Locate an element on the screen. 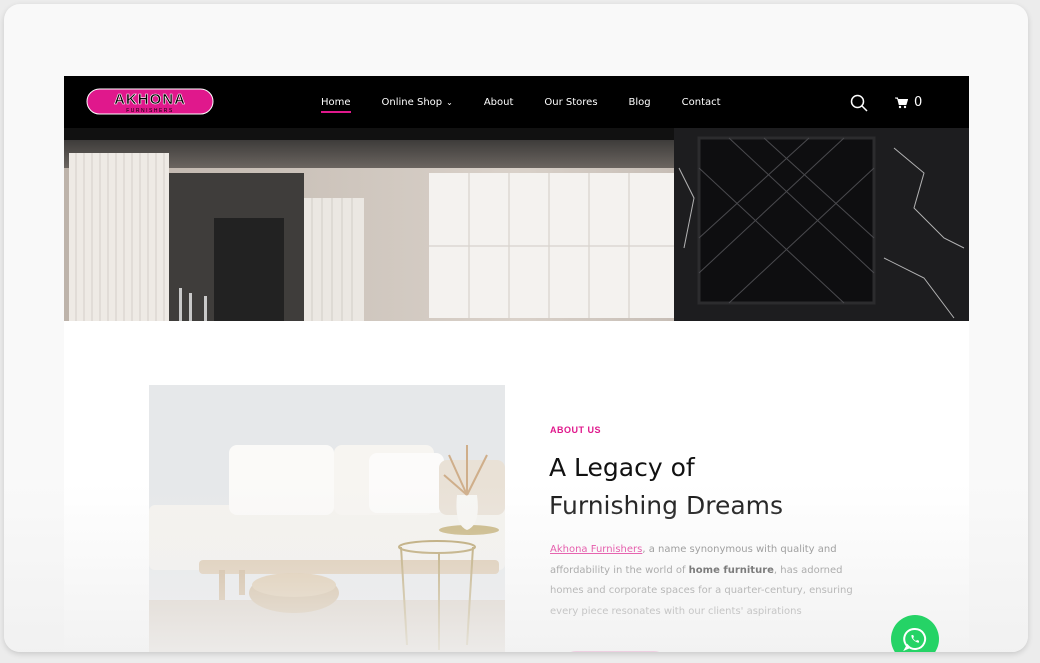 This screenshot has width=1040, height=663. about-sofa-image is located at coordinates (327, 518).